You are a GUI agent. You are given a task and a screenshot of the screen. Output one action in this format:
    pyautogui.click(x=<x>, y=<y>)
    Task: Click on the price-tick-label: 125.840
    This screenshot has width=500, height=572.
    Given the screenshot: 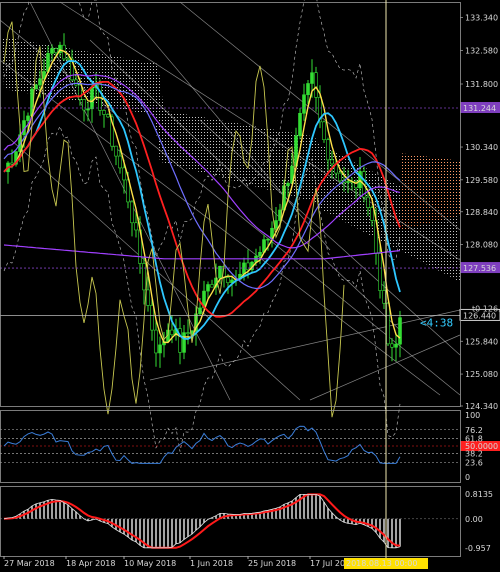 What is the action you would take?
    pyautogui.click(x=481, y=341)
    